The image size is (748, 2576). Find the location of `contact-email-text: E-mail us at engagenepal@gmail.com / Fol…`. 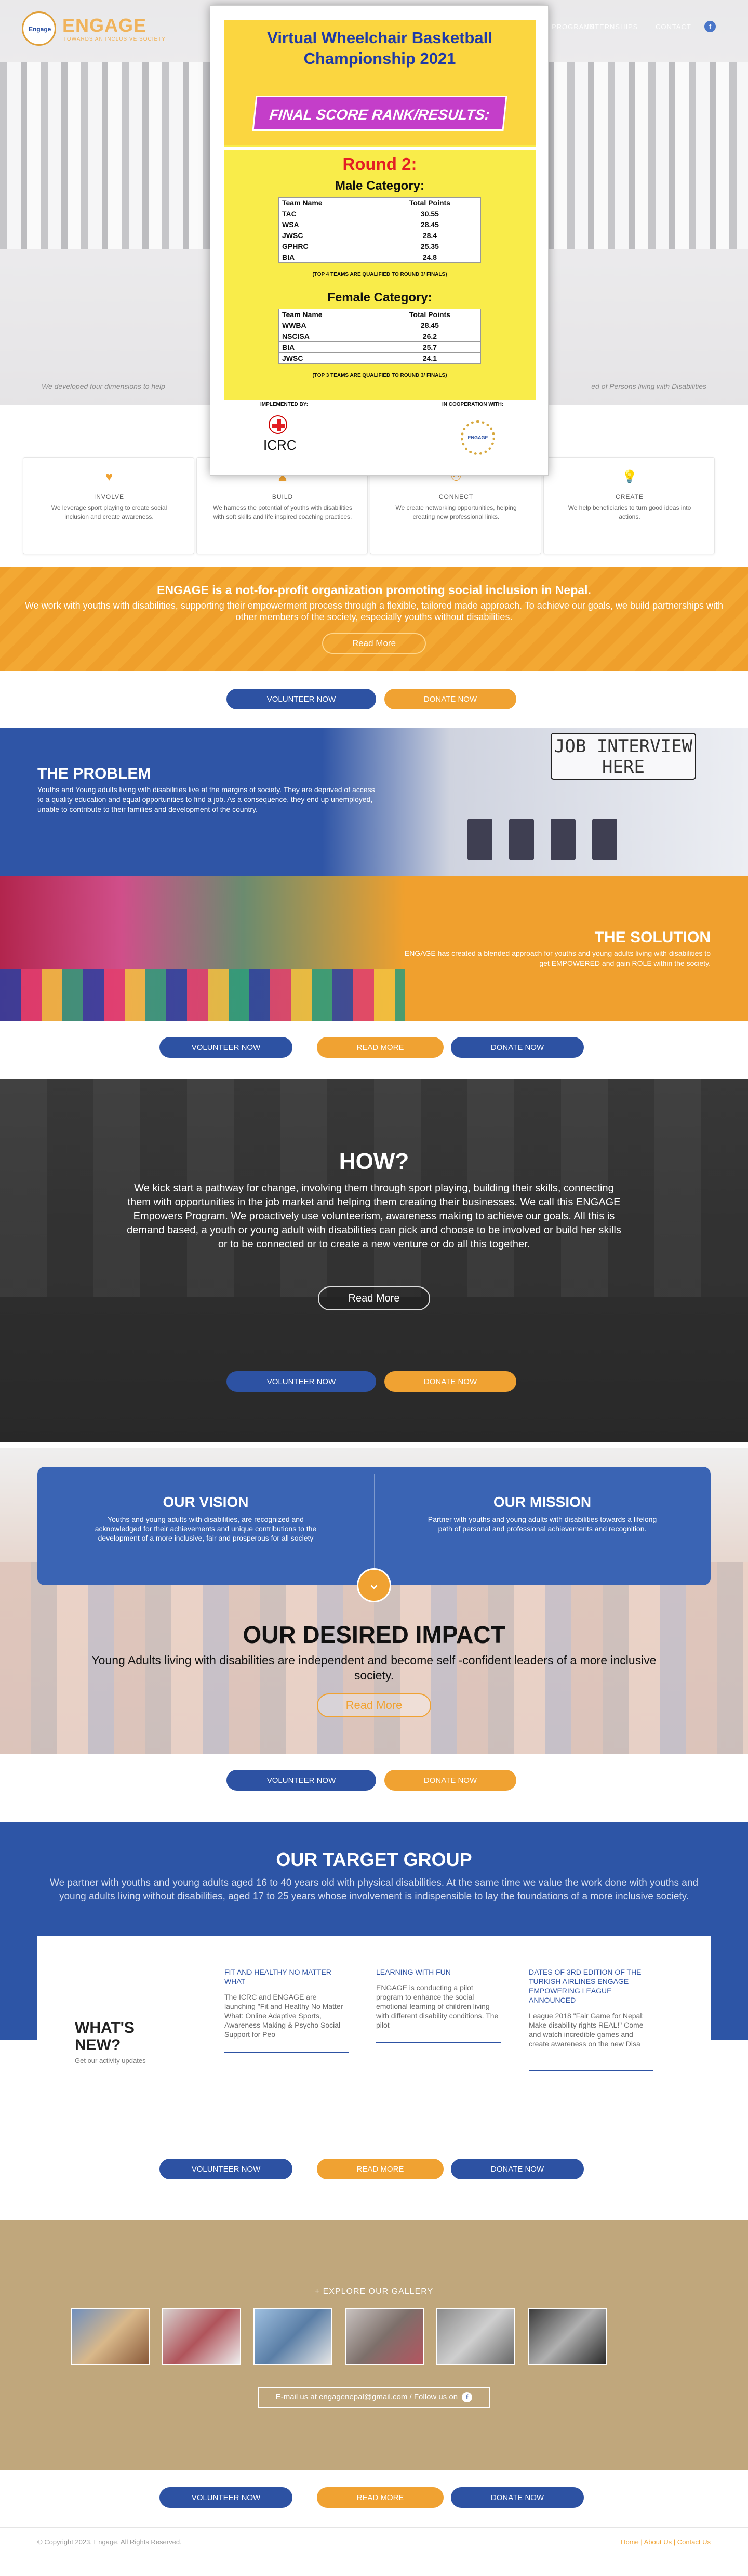

contact-email-text: E-mail us at engagenepal@gmail.com / Fol… is located at coordinates (367, 2397).